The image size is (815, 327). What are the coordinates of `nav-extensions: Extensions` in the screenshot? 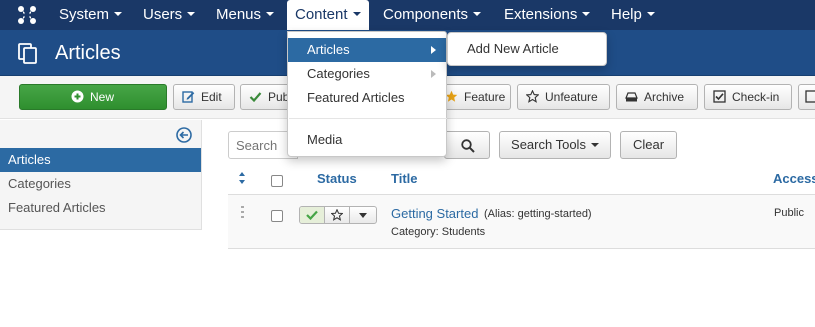 It's located at (547, 15).